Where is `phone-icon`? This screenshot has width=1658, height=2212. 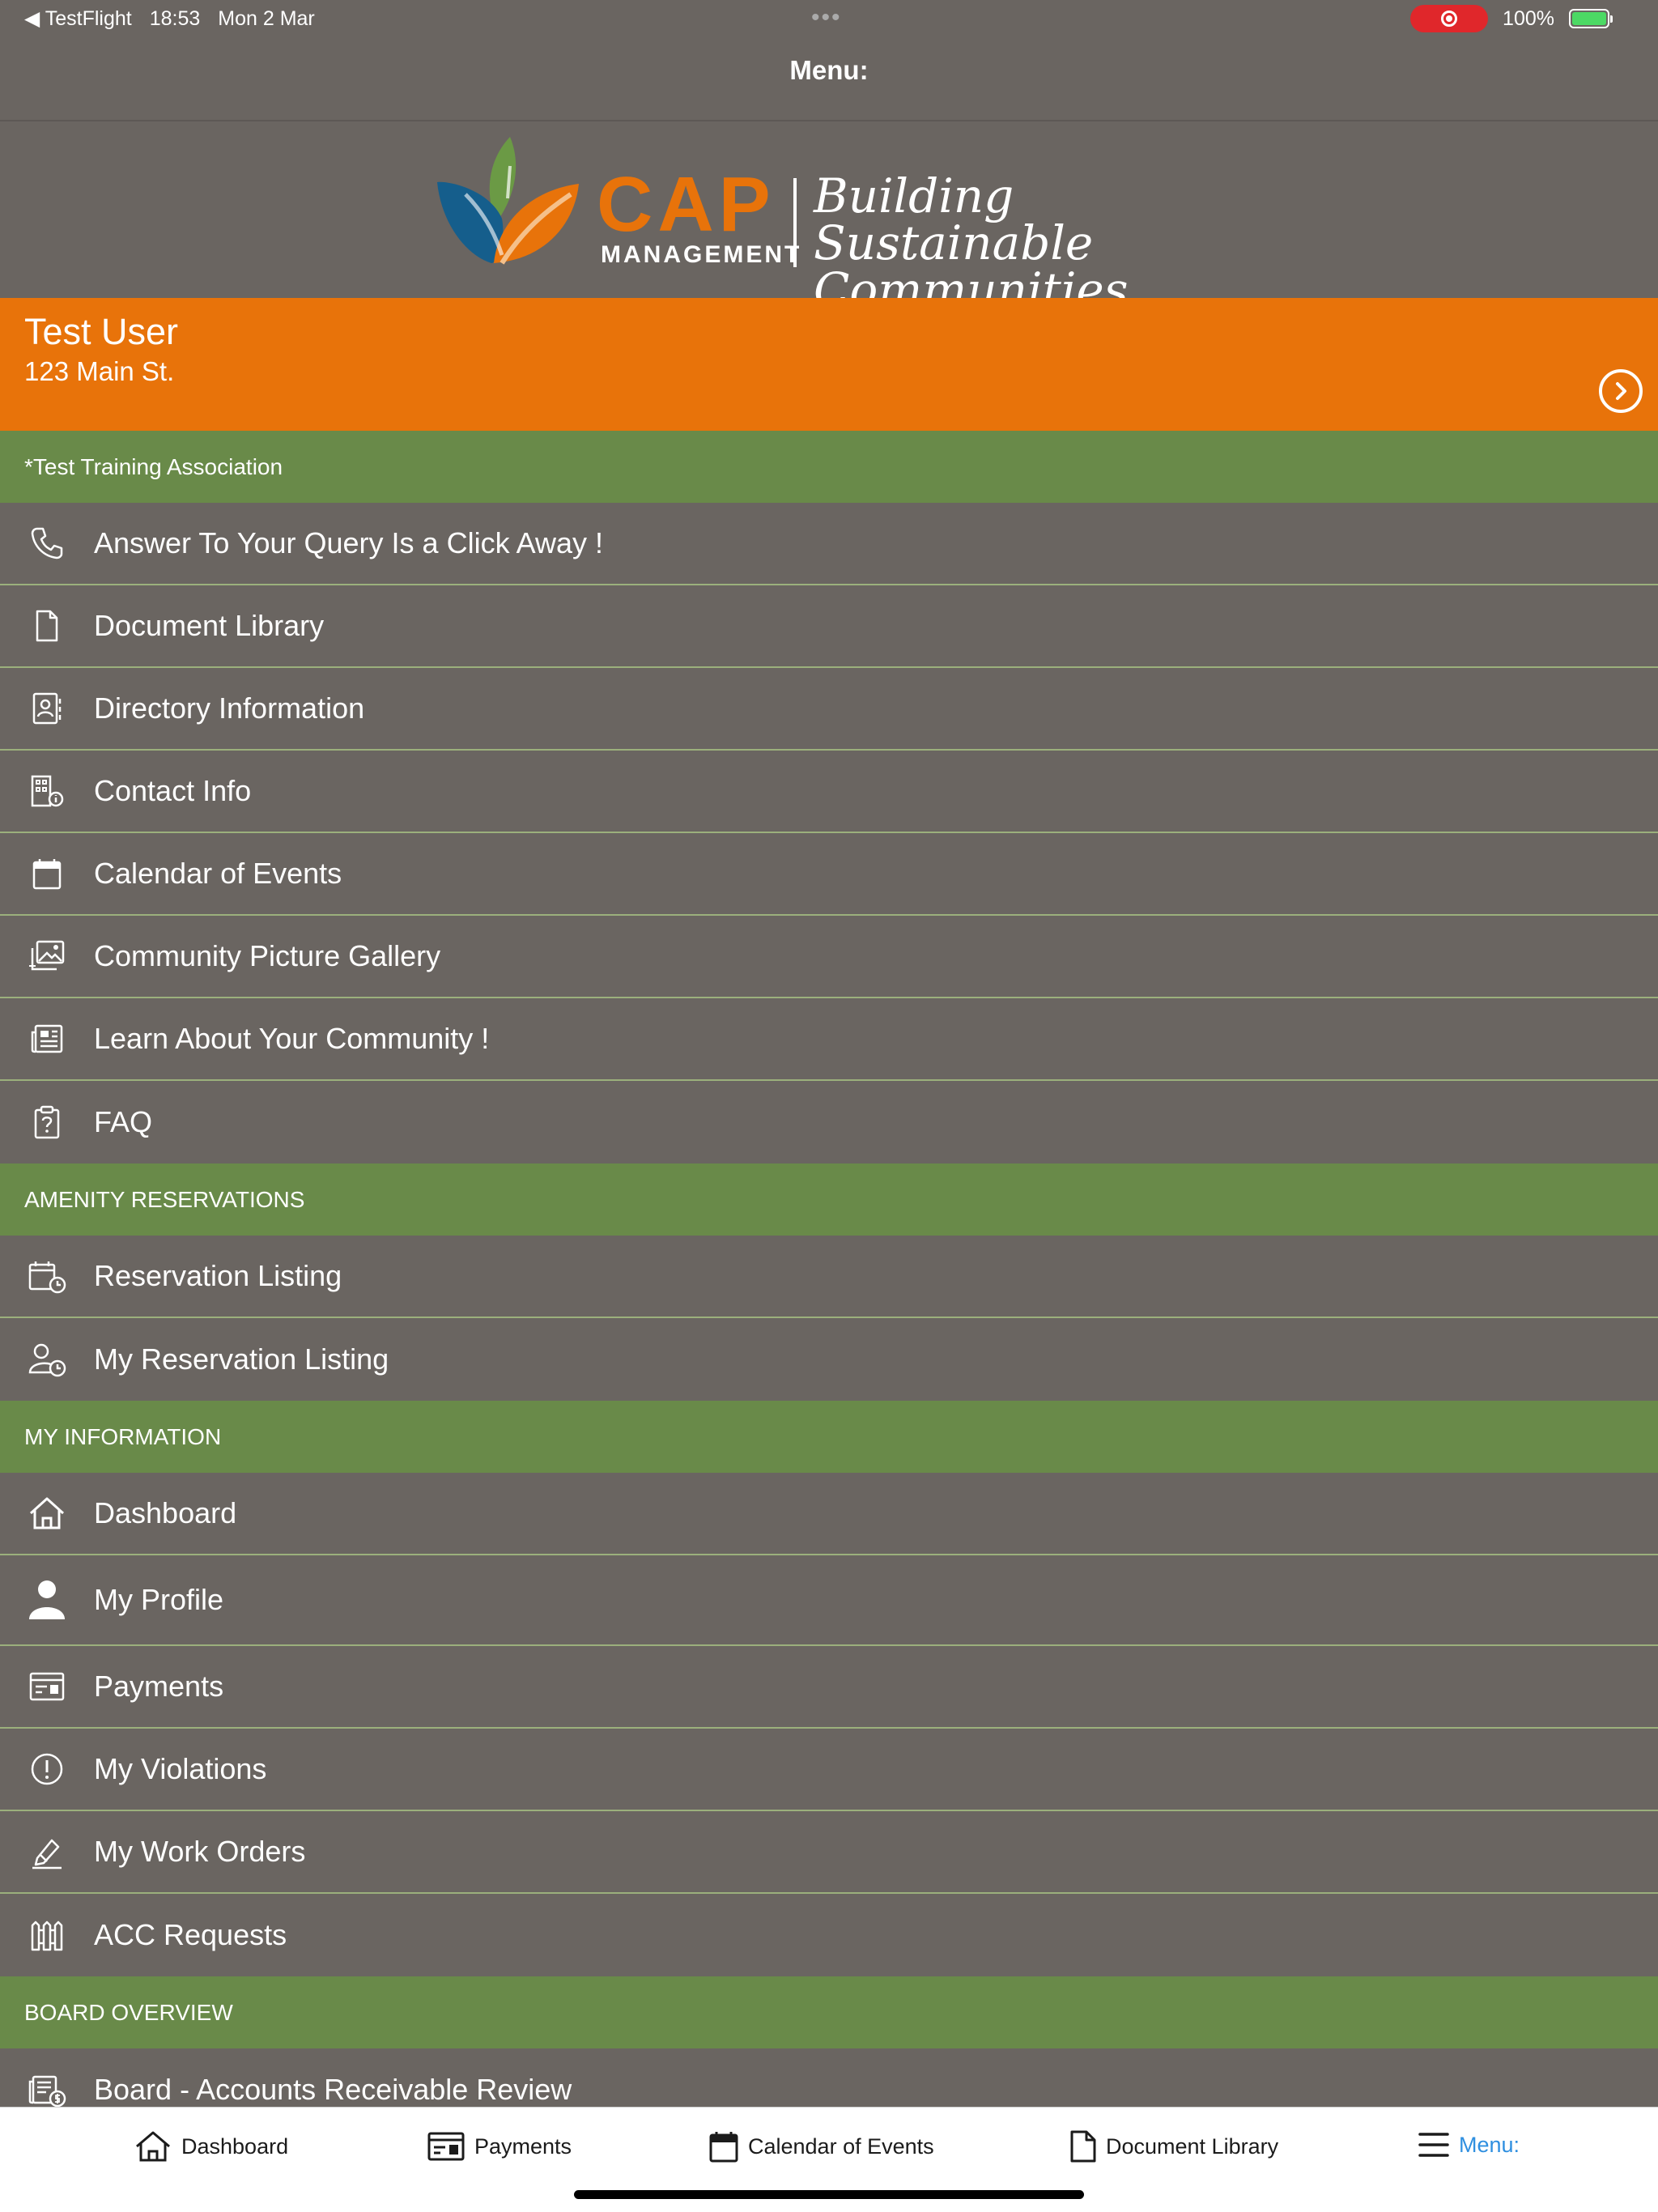 phone-icon is located at coordinates (47, 543).